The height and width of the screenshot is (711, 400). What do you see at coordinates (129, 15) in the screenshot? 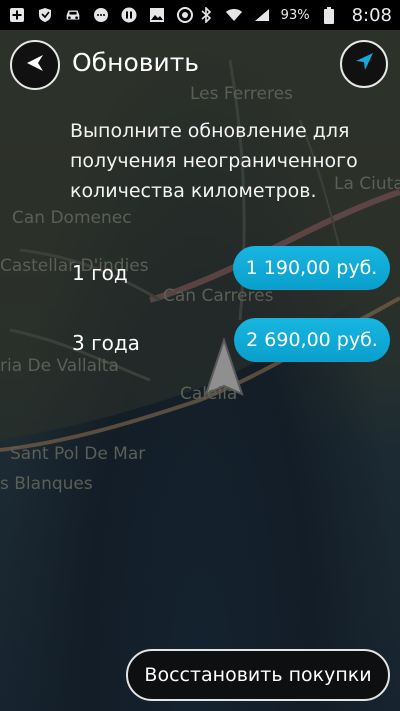
I see `pause-icon` at bounding box center [129, 15].